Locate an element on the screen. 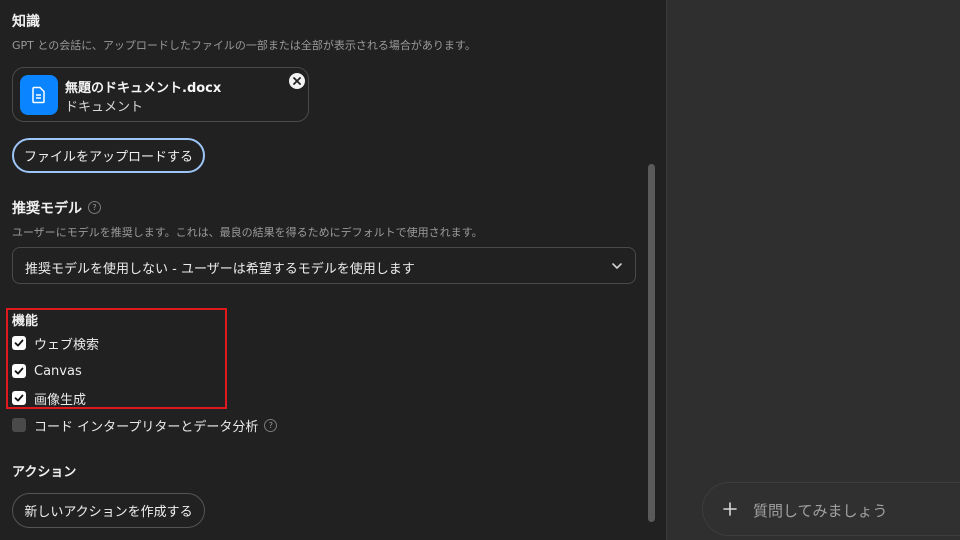 This screenshot has width=960, height=540. file-name: 無題のドキュメント.docx is located at coordinates (143, 88).